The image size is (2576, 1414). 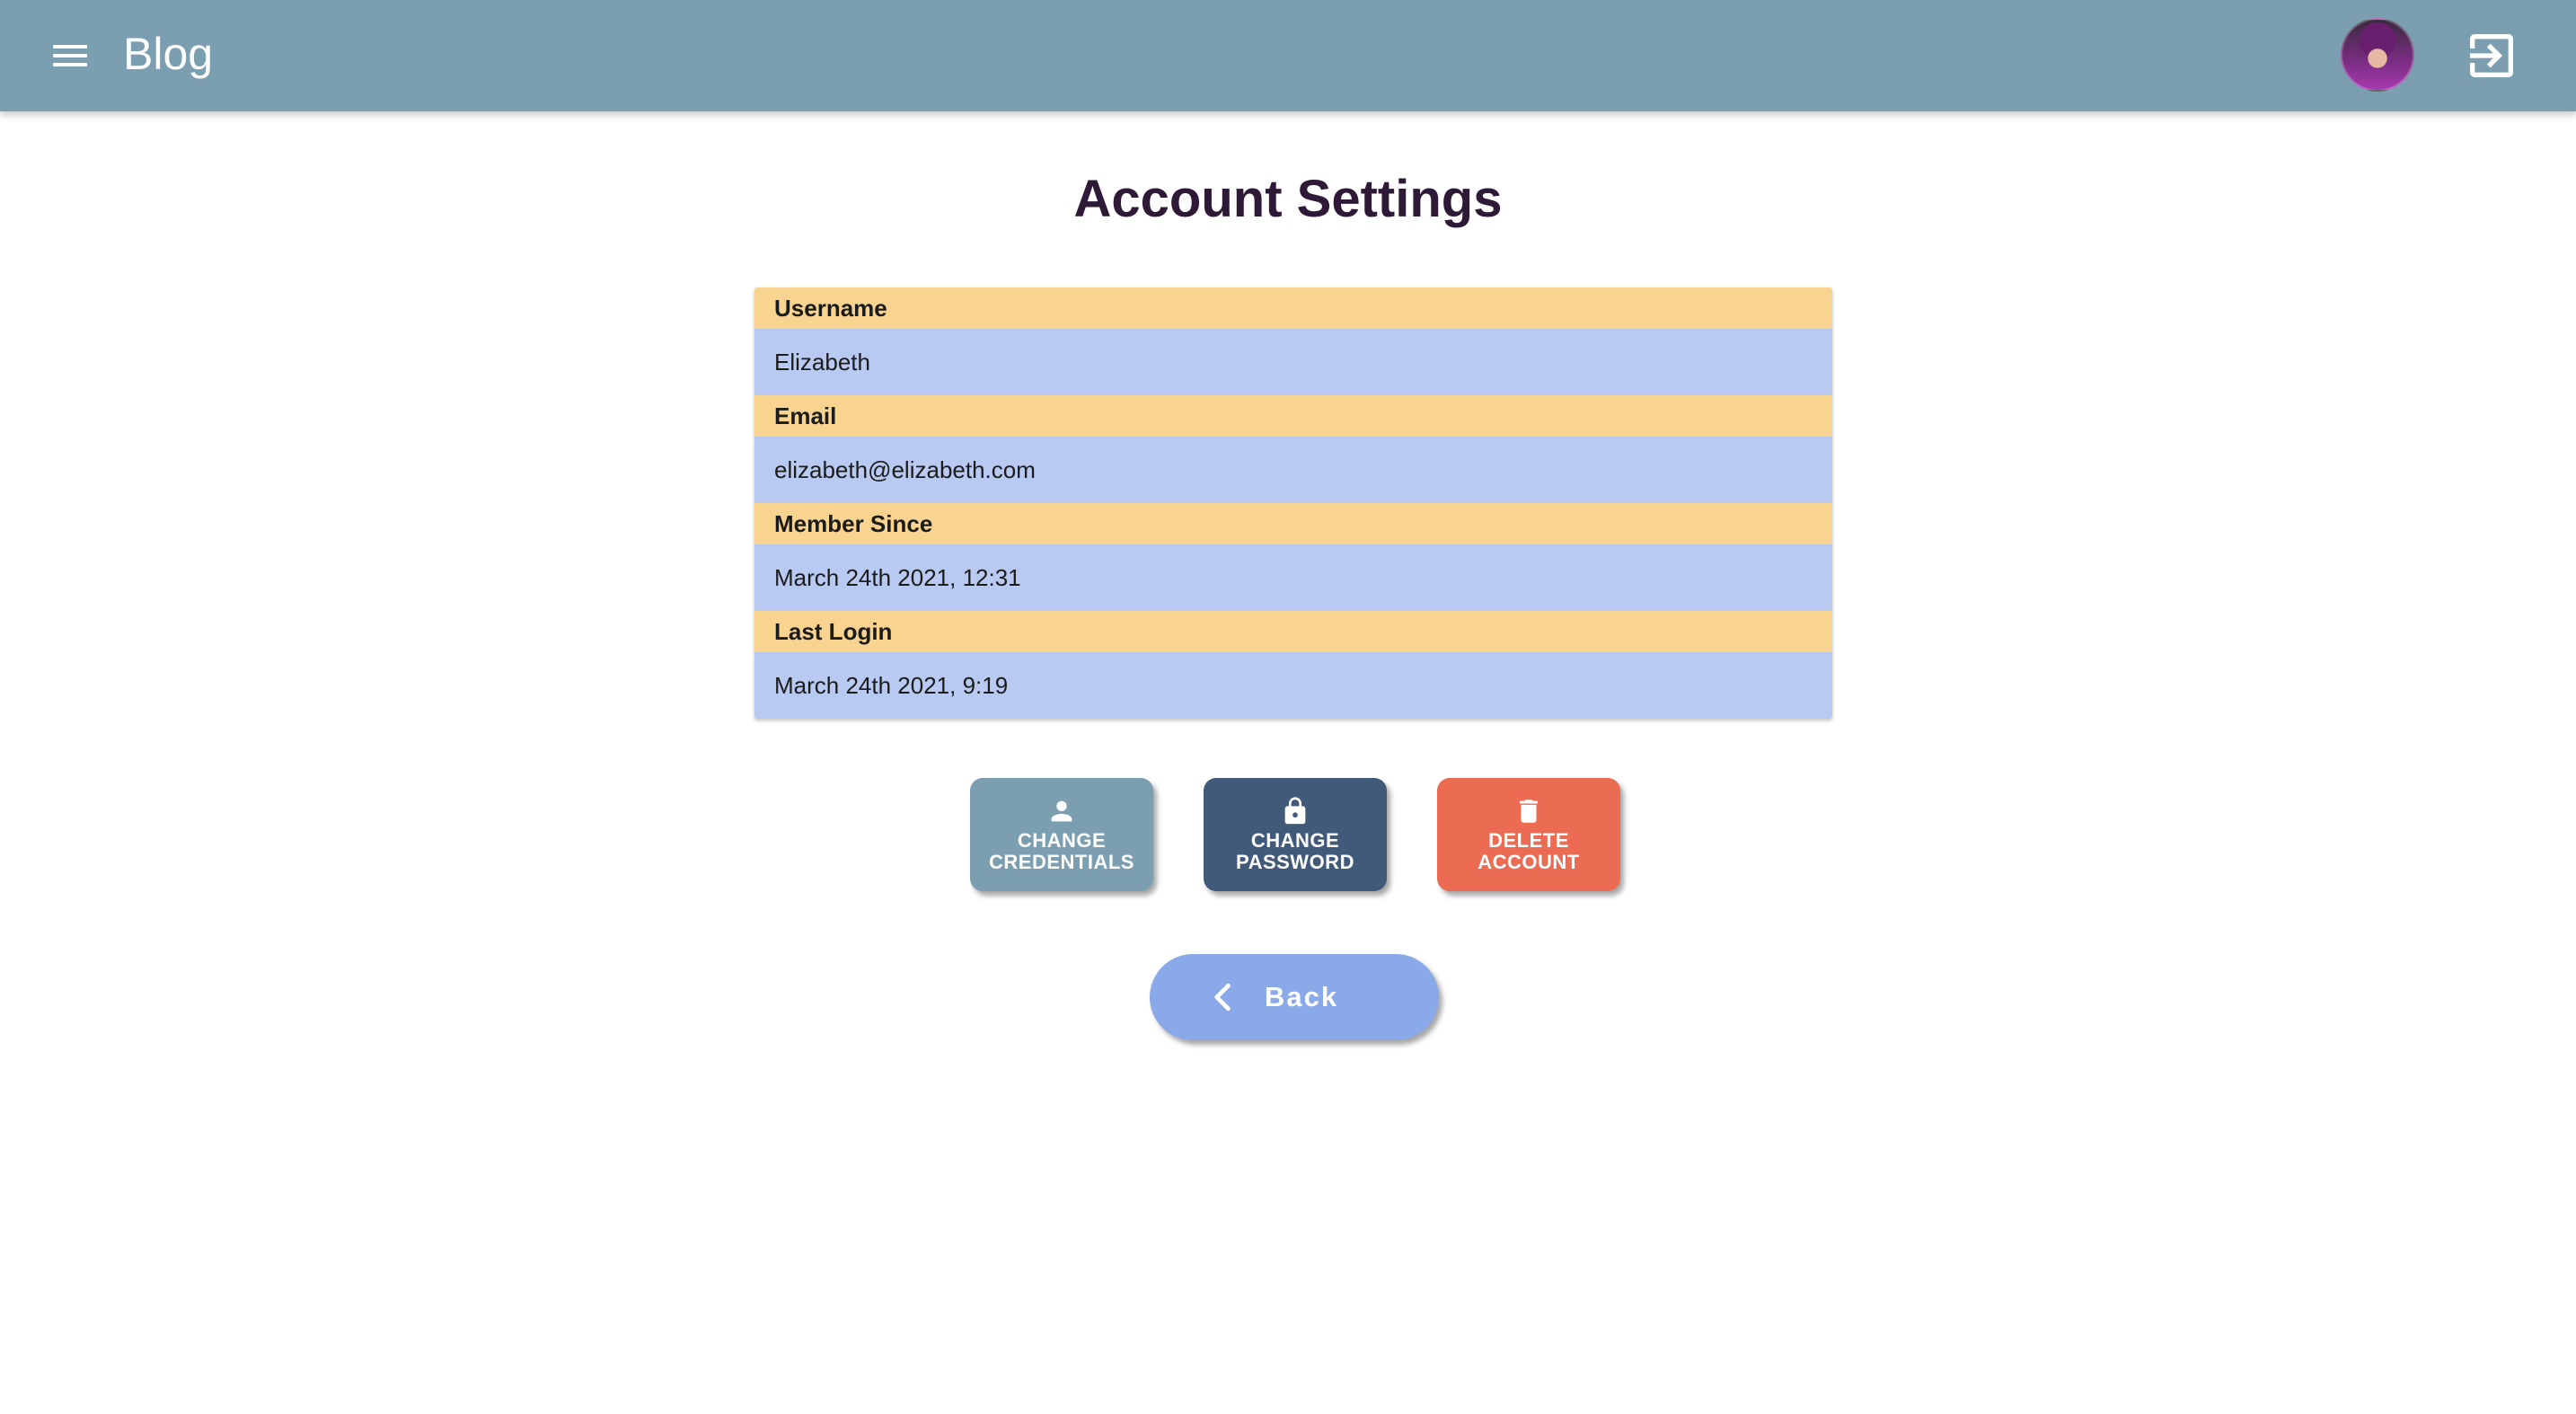 What do you see at coordinates (168, 54) in the screenshot?
I see `app-title: Blog` at bounding box center [168, 54].